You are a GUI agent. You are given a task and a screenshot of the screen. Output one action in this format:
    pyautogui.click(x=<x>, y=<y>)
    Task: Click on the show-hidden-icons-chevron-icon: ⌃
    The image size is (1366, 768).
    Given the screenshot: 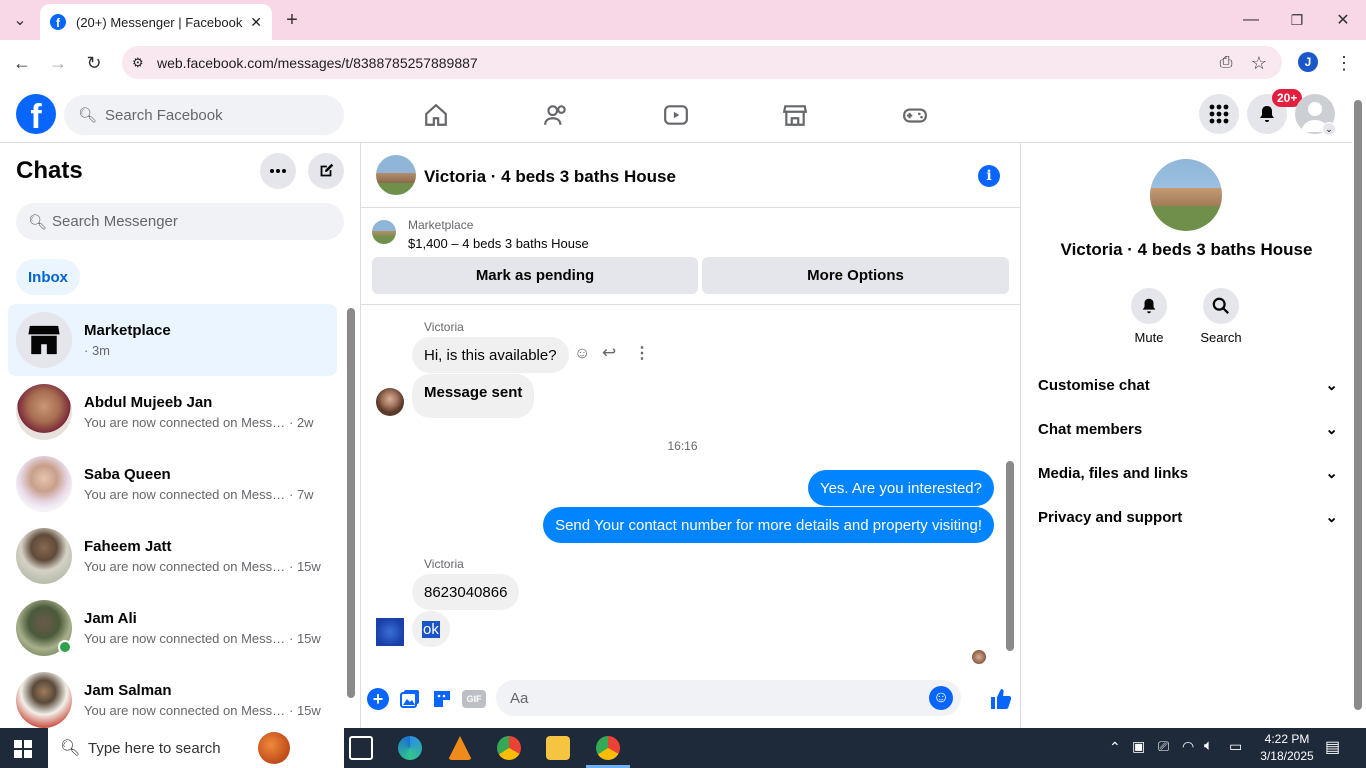 What is the action you would take?
    pyautogui.click(x=1115, y=747)
    